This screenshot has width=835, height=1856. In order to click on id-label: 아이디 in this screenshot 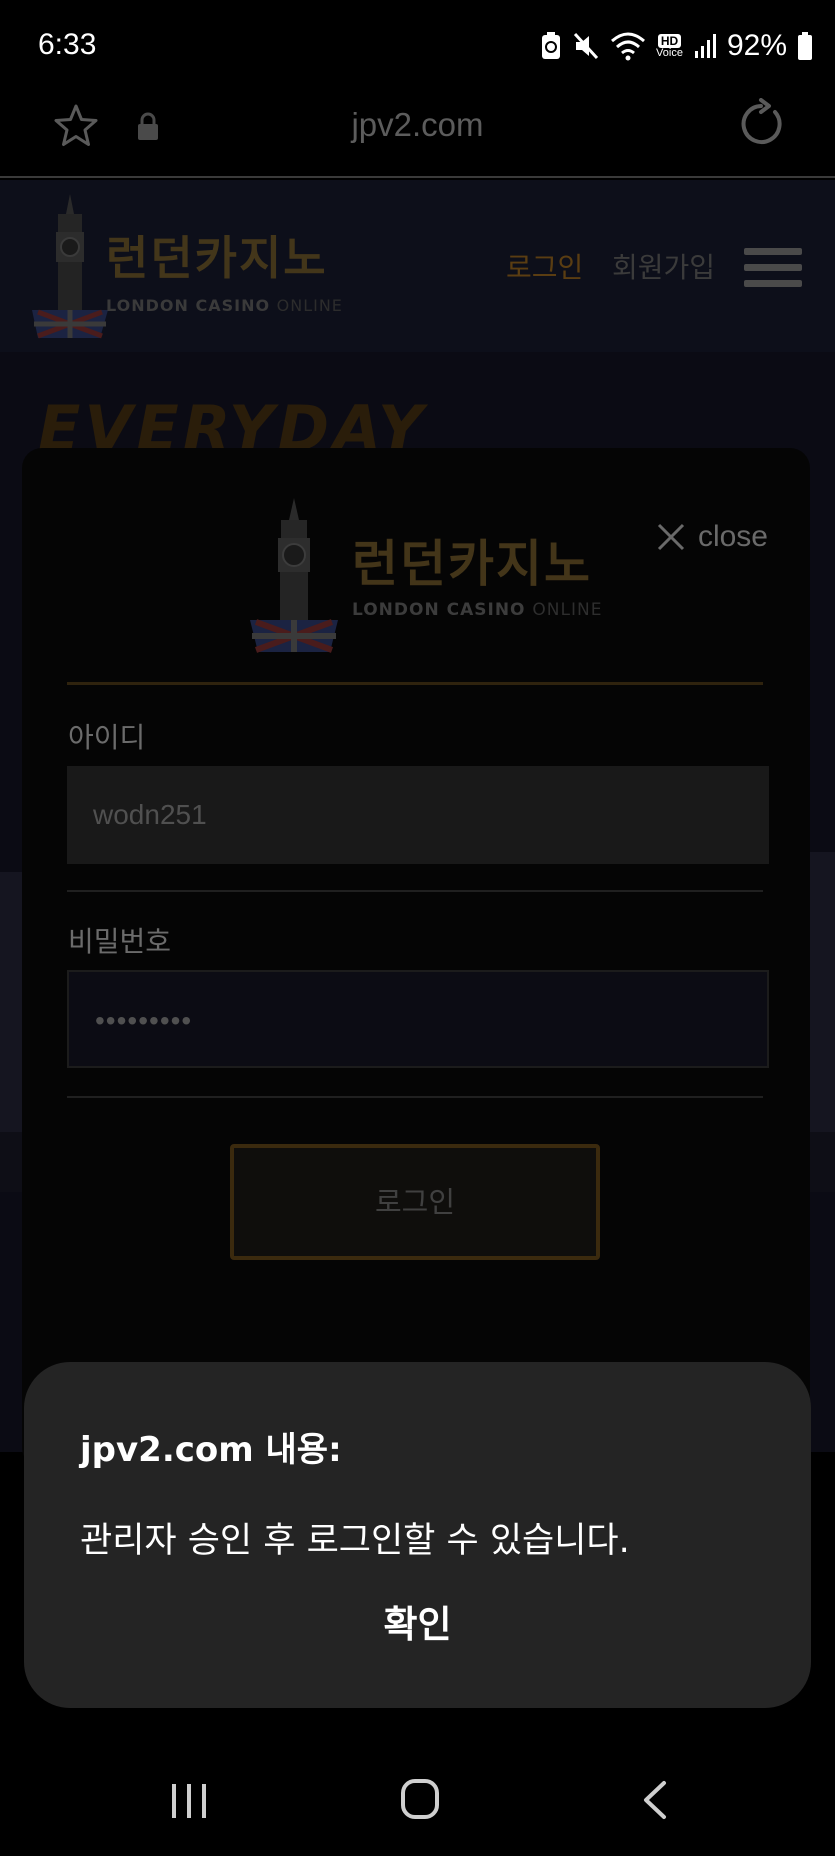, I will do `click(107, 737)`.